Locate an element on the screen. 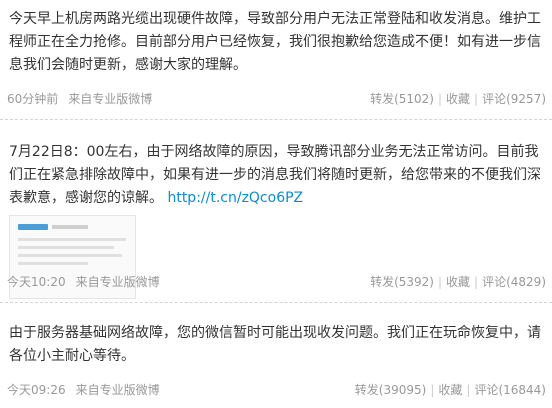 The image size is (552, 408). thumbnail-logo is located at coordinates (33, 227).